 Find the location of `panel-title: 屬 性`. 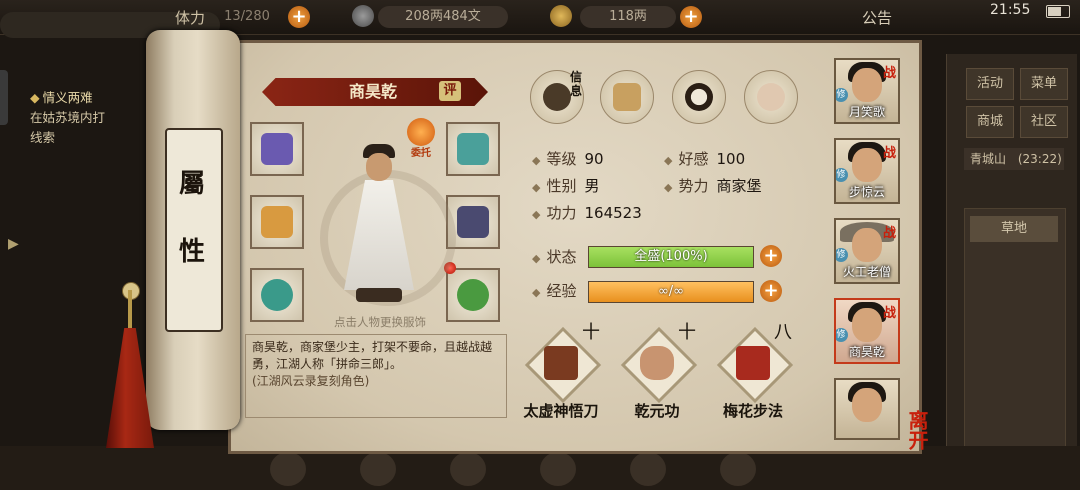

panel-title: 屬 性 is located at coordinates (192, 218).